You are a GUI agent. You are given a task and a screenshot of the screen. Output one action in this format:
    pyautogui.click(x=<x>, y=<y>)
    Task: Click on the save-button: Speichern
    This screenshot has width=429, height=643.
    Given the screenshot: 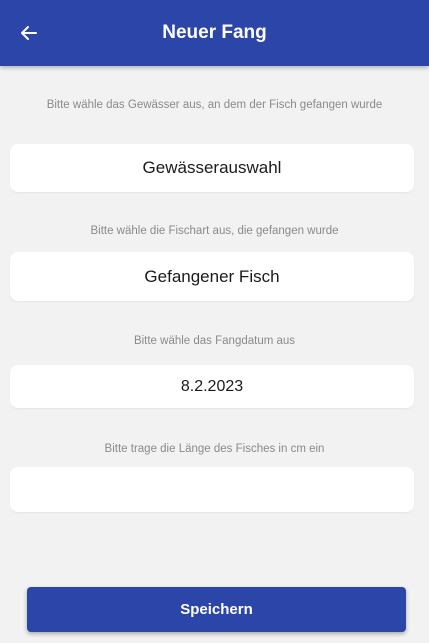 What is the action you would take?
    pyautogui.click(x=216, y=609)
    